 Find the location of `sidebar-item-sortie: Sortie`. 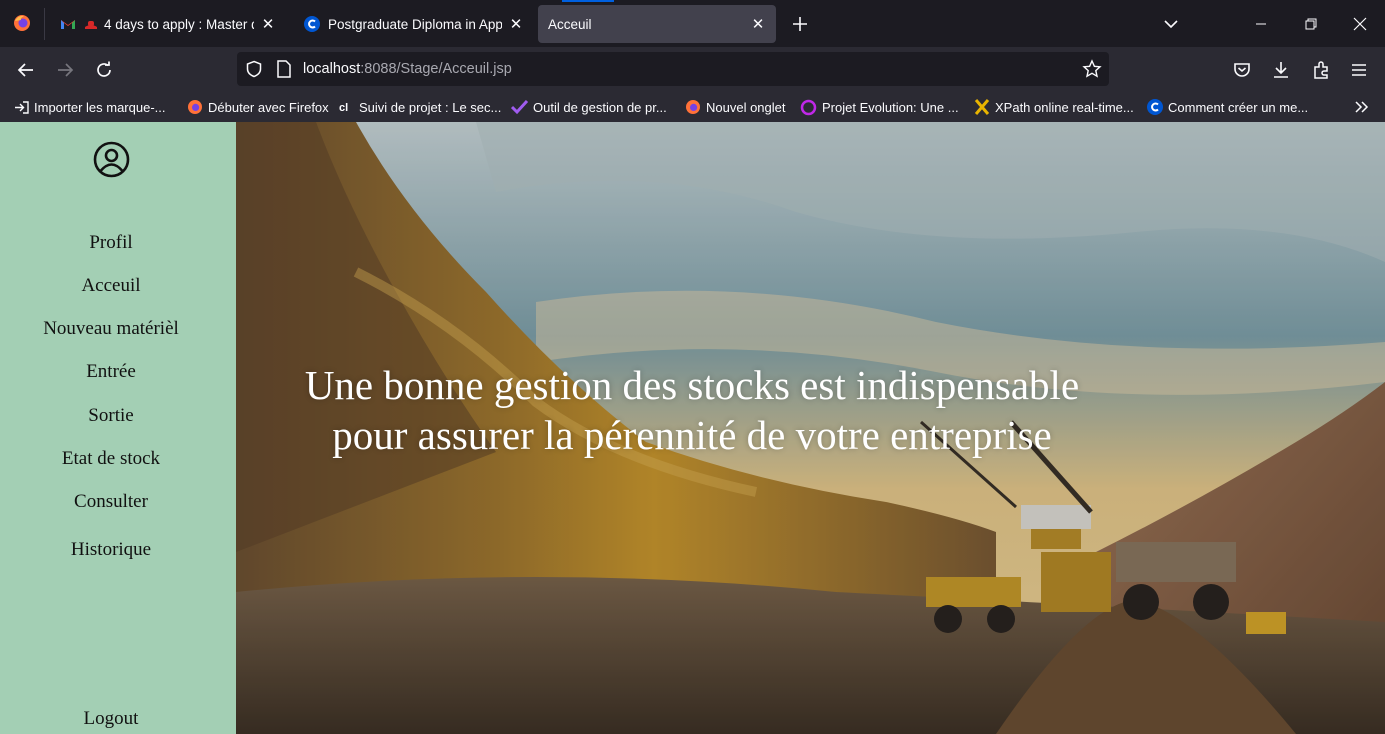

sidebar-item-sortie: Sortie is located at coordinates (111, 416).